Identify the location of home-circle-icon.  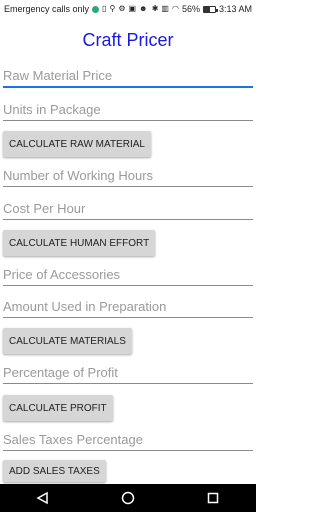
(128, 498).